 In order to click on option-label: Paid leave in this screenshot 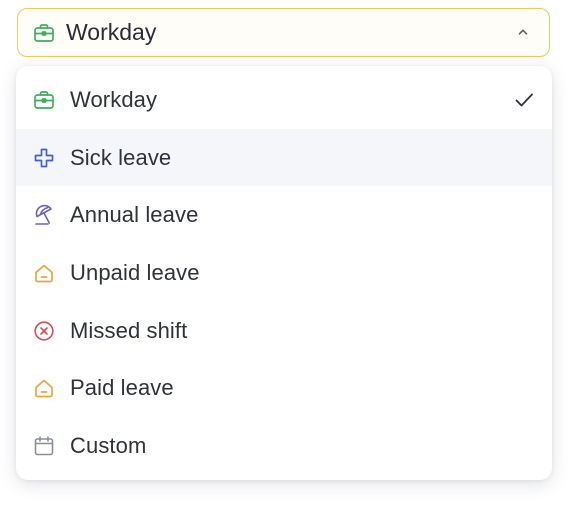, I will do `click(122, 388)`.